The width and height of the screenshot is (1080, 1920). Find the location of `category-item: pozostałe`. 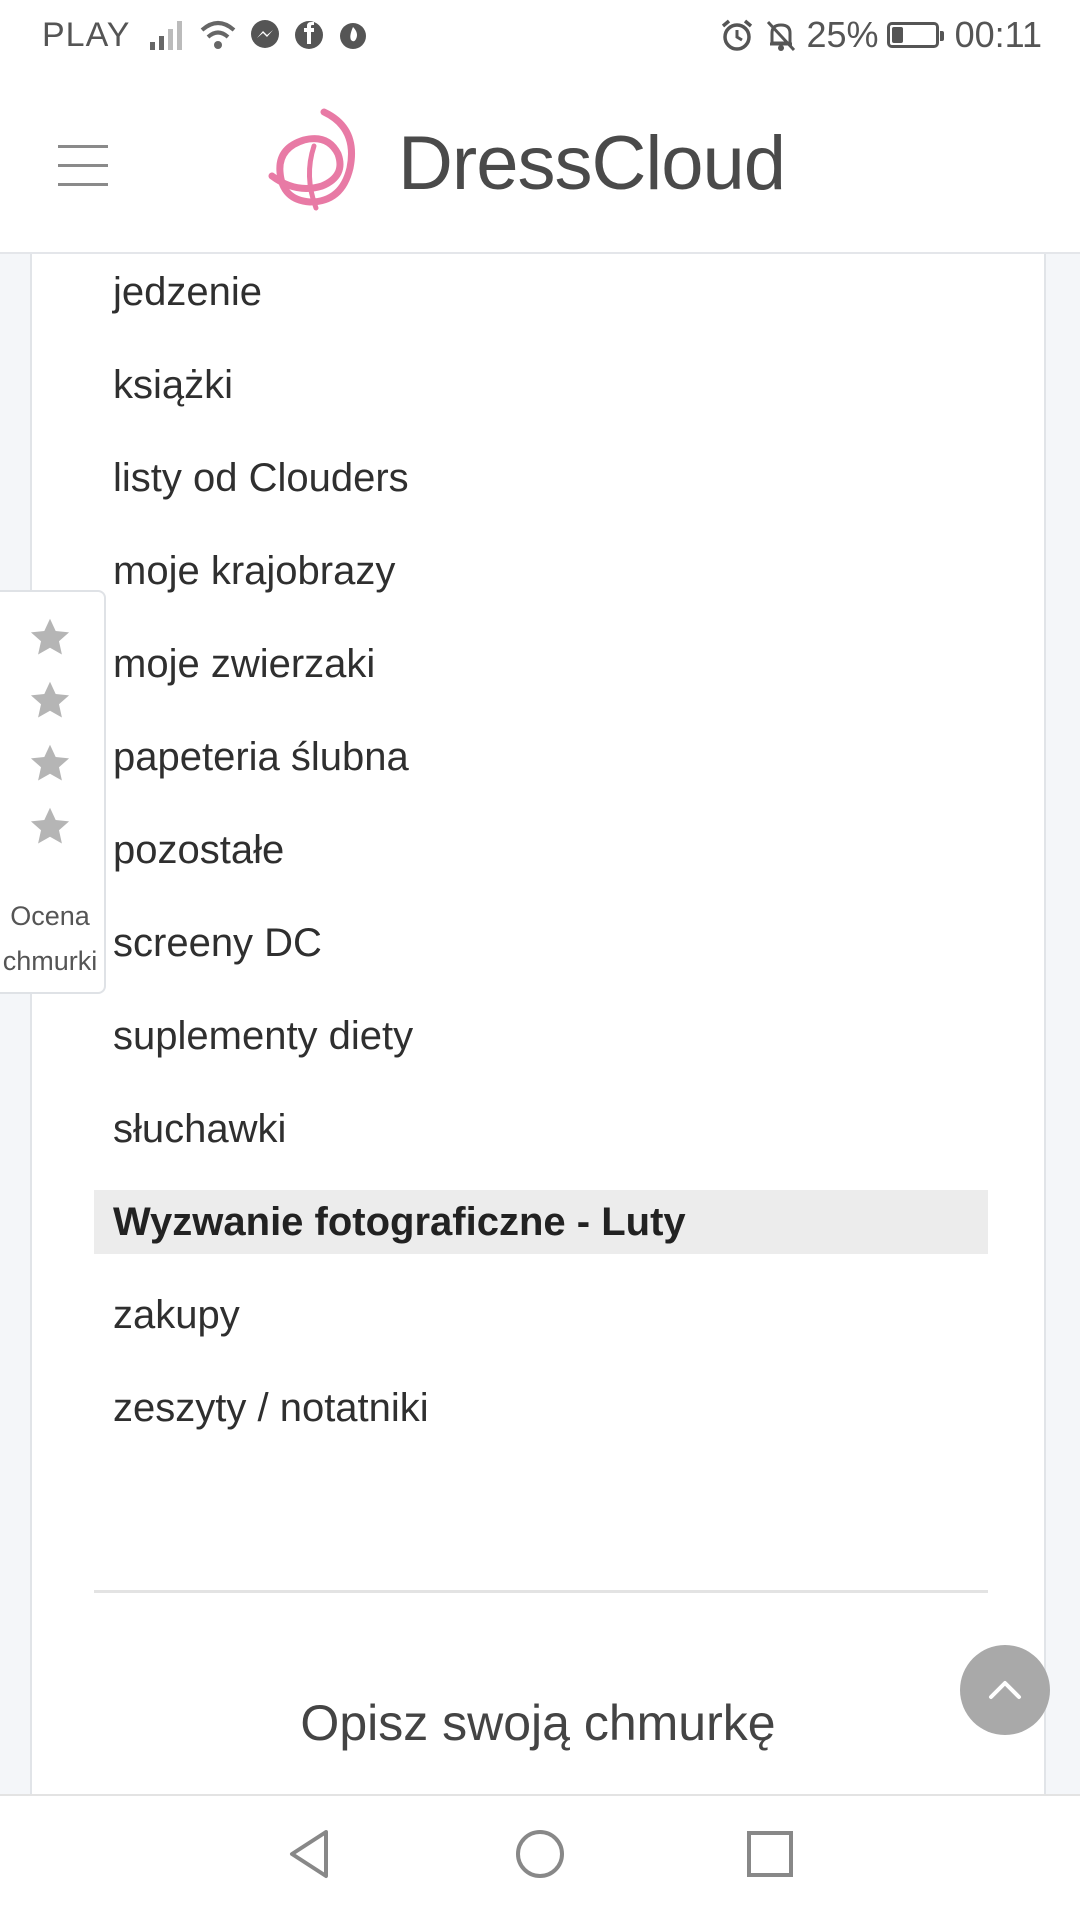

category-item: pozostałe is located at coordinates (541, 850).